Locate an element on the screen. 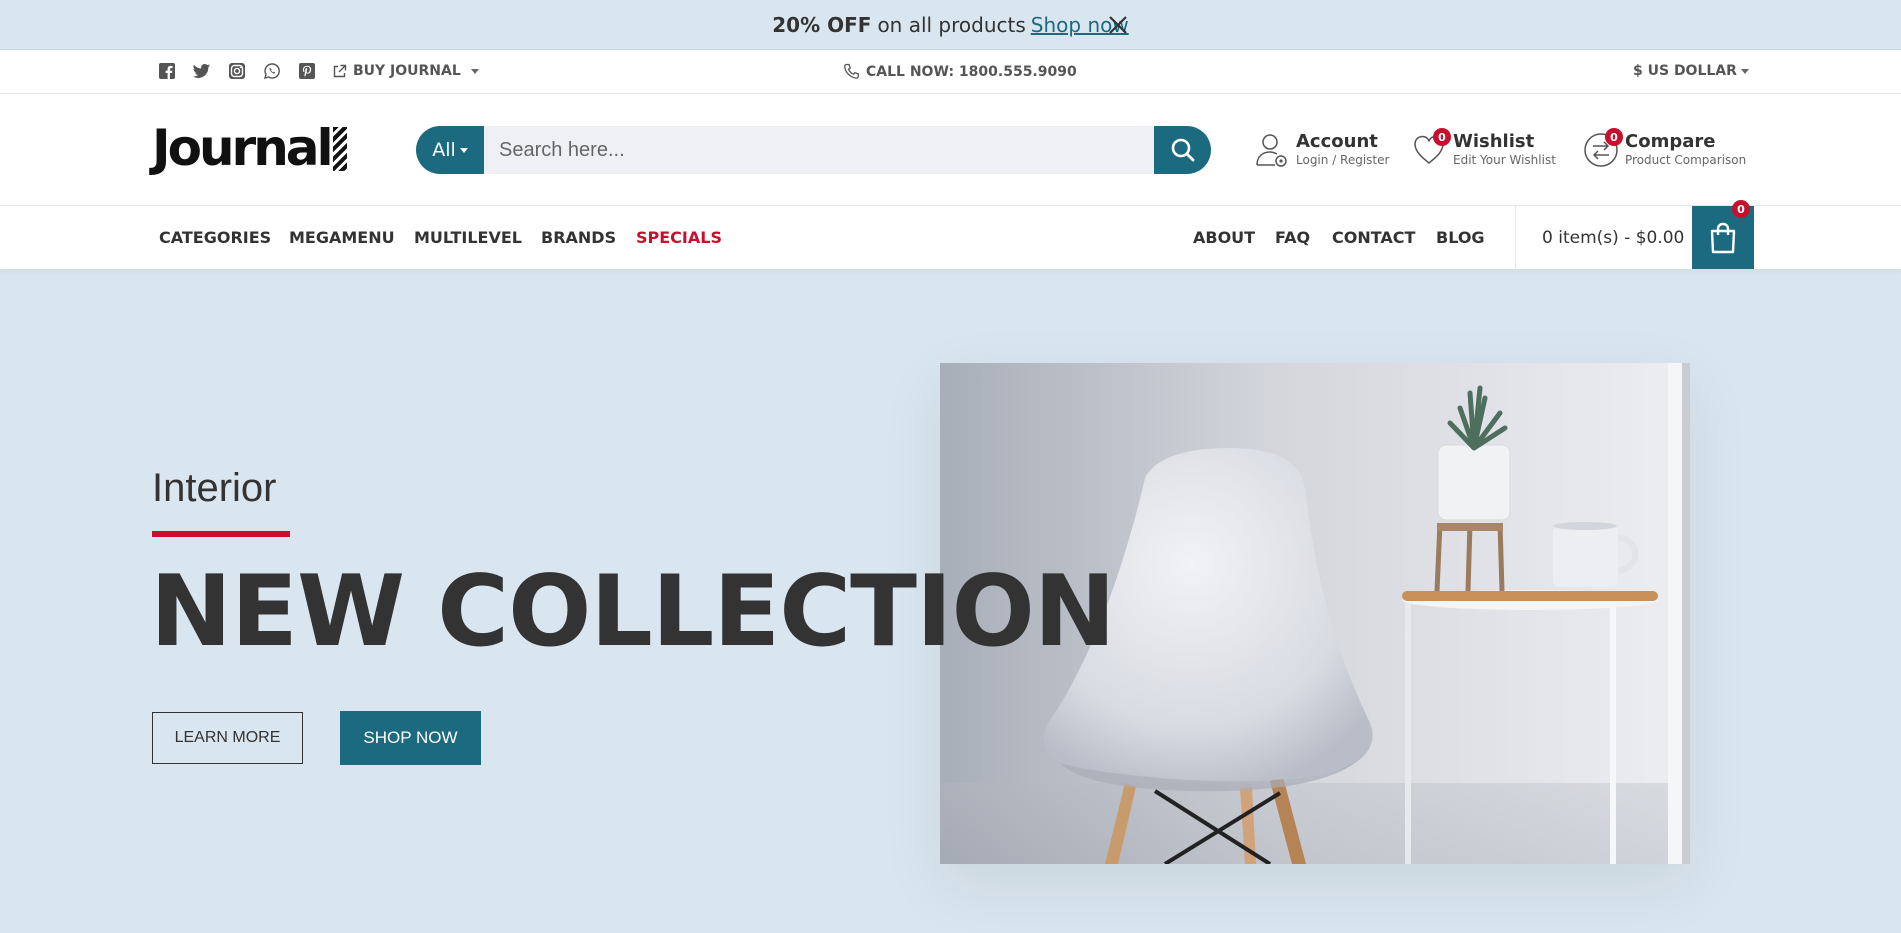  search-button is located at coordinates (1182, 150).